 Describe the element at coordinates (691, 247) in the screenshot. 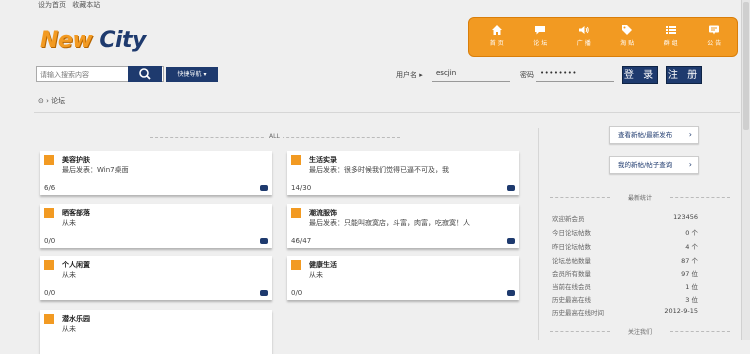

I see `stat-value: 4 个` at that location.